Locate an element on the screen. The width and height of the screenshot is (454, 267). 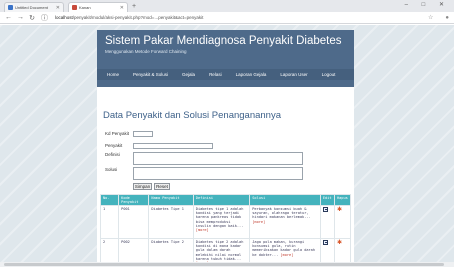
column-header-nama: Nama Penyakit is located at coordinates (171, 200).